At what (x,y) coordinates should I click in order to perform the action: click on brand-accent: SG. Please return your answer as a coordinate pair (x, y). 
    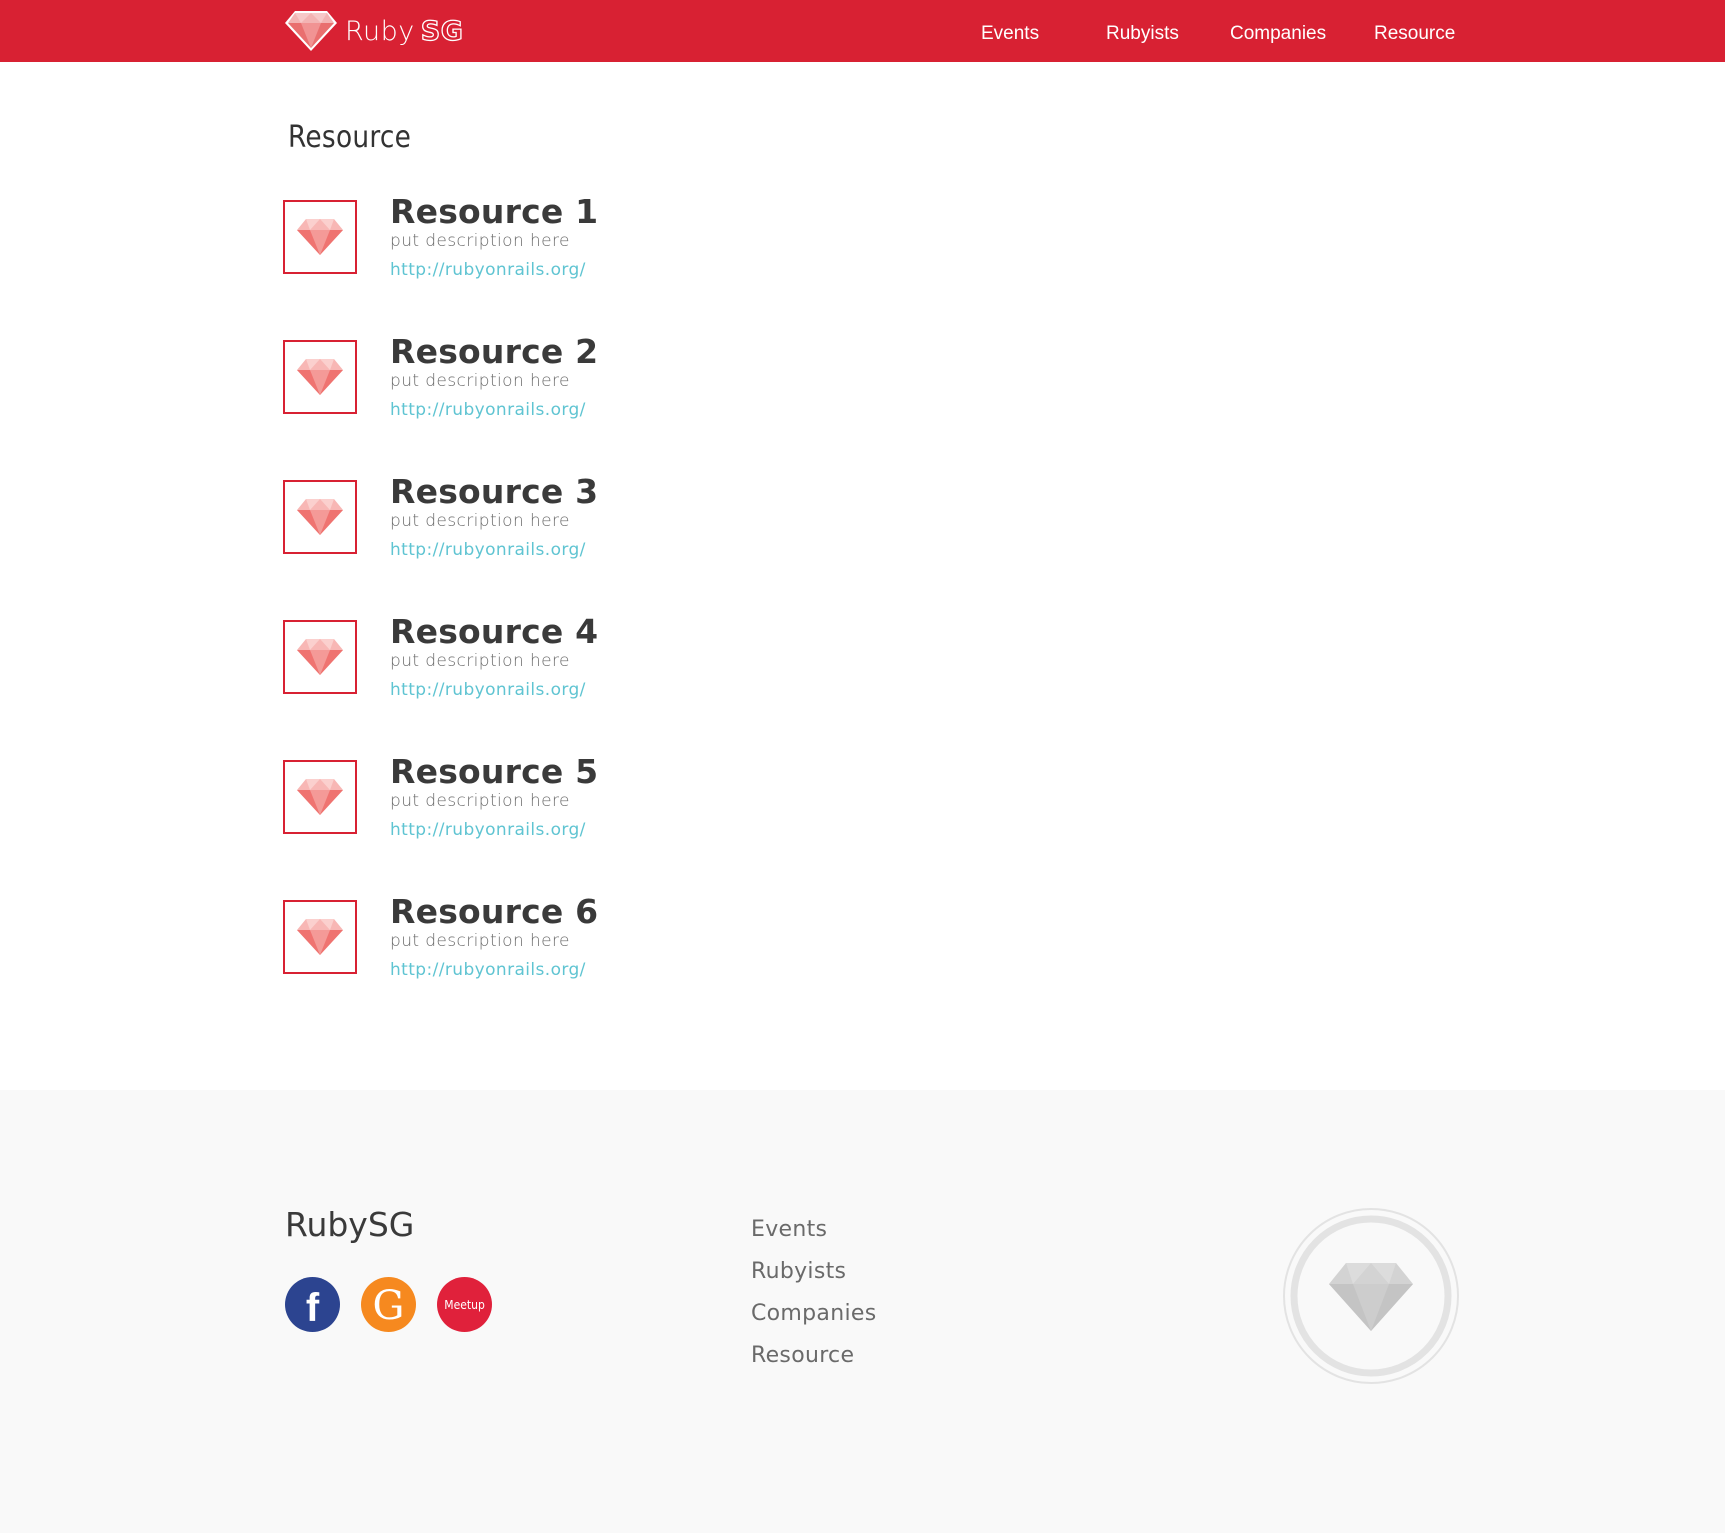
    Looking at the image, I should click on (442, 31).